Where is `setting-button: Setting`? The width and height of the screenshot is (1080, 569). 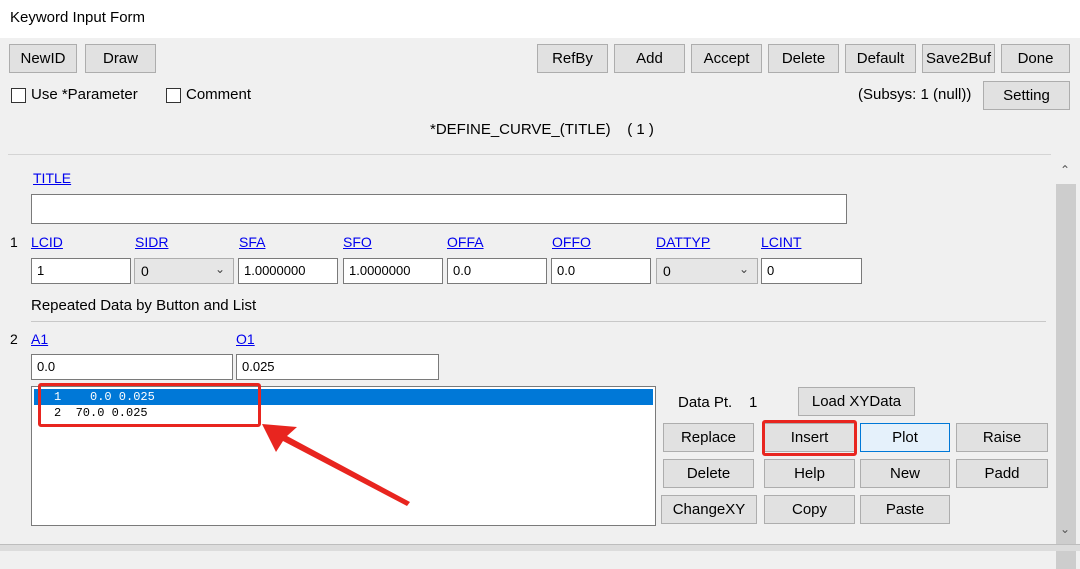
setting-button: Setting is located at coordinates (1026, 95).